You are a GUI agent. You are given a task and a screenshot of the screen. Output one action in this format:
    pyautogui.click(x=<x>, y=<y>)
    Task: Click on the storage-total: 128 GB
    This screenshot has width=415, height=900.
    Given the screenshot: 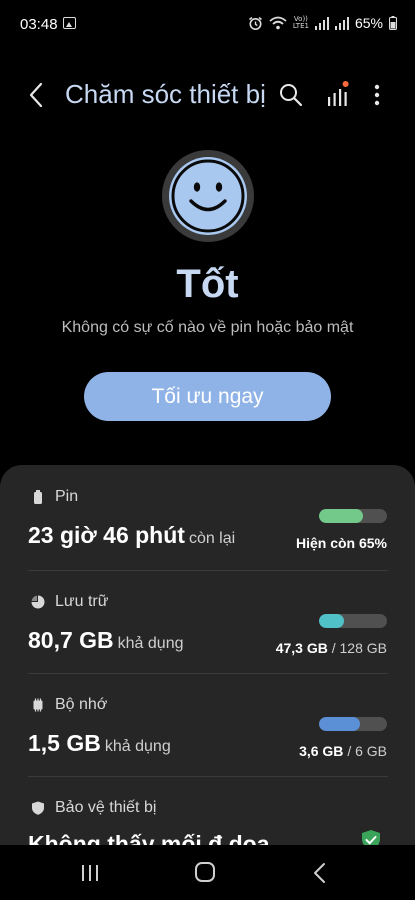 What is the action you would take?
    pyautogui.click(x=363, y=648)
    